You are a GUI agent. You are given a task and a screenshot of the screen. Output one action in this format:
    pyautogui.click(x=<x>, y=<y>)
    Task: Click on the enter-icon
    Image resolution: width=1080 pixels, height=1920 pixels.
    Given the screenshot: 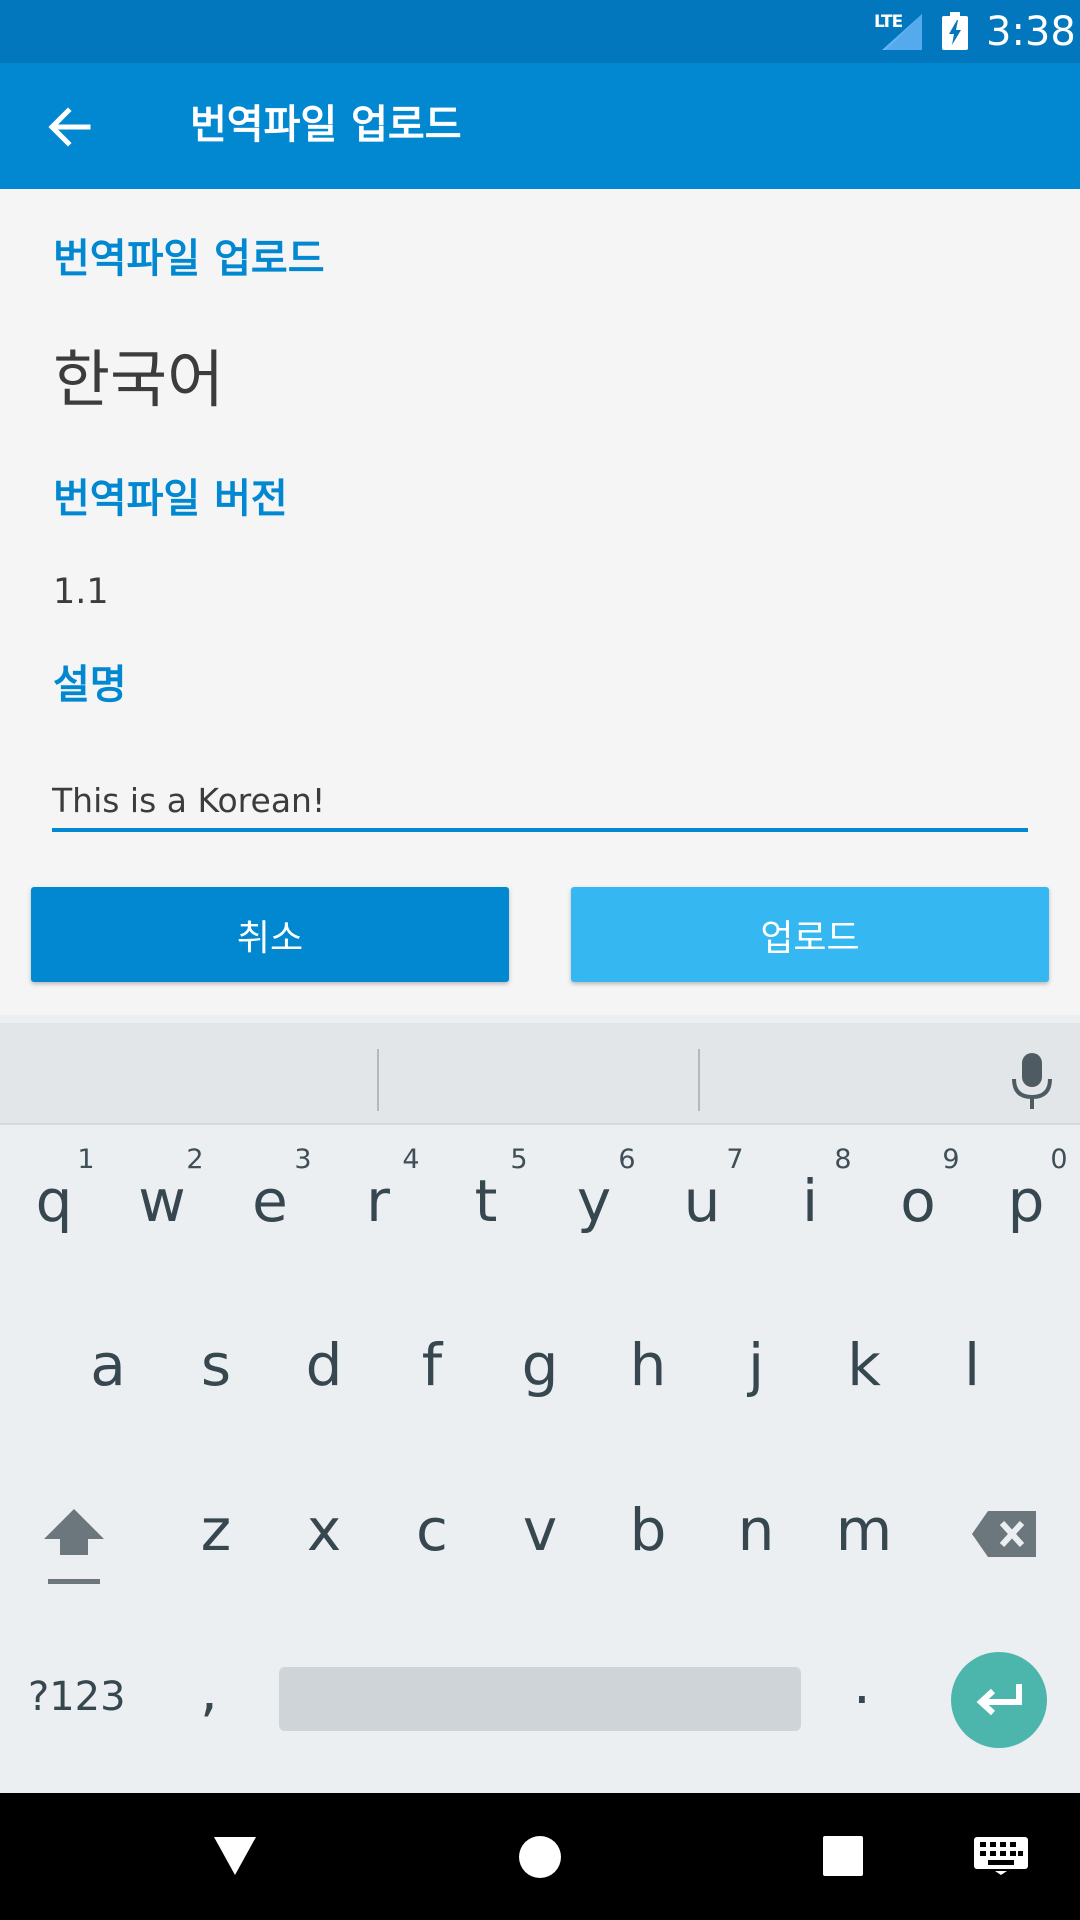 What is the action you would take?
    pyautogui.click(x=999, y=1700)
    